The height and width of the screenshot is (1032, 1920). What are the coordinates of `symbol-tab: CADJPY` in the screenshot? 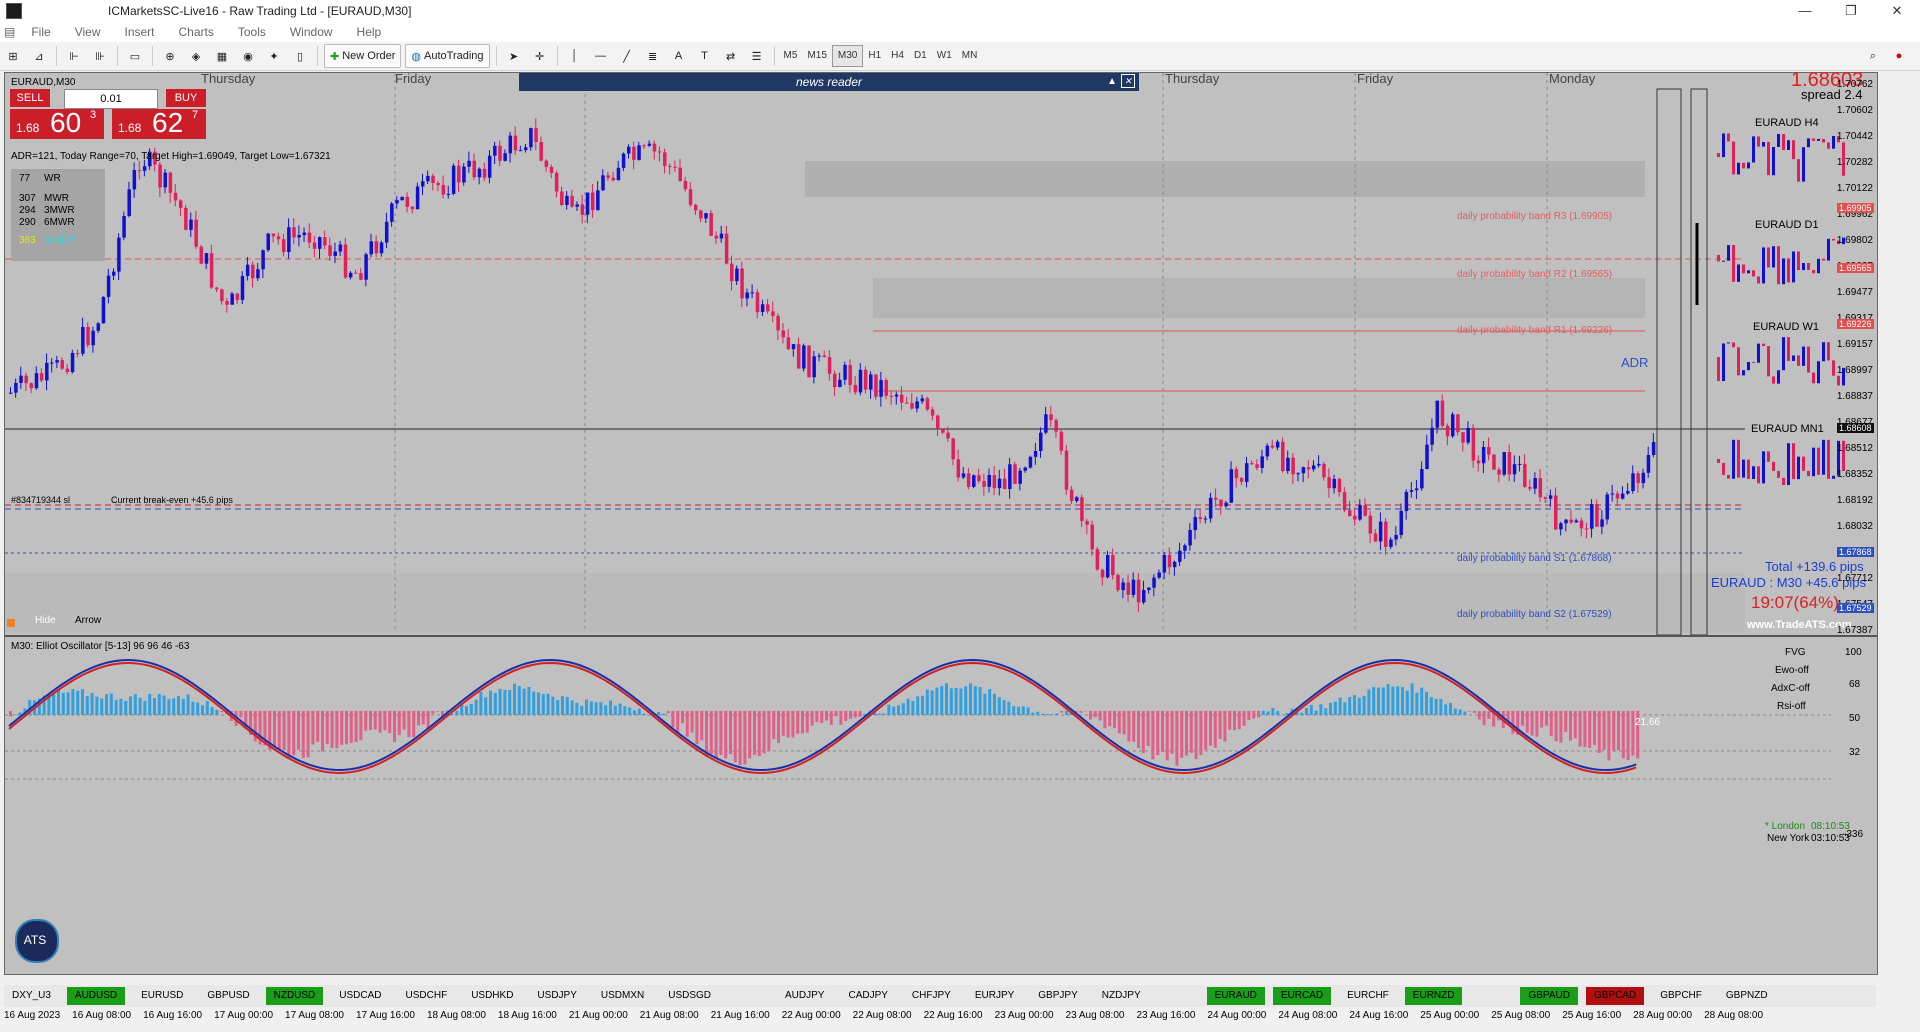 It's located at (867, 996).